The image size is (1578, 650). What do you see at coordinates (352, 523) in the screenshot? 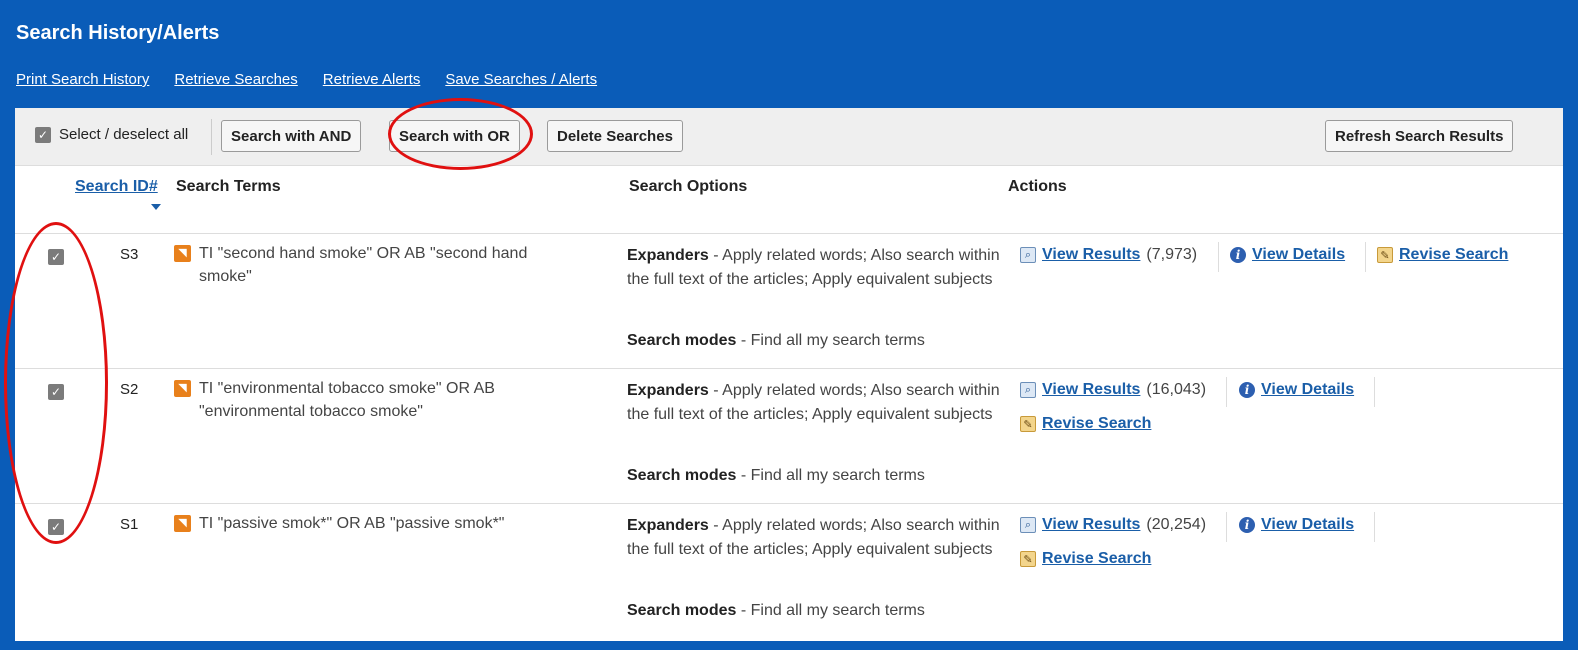
I see `search-terms-text: TI "passive smok*" OR AB "passive smok*"` at bounding box center [352, 523].